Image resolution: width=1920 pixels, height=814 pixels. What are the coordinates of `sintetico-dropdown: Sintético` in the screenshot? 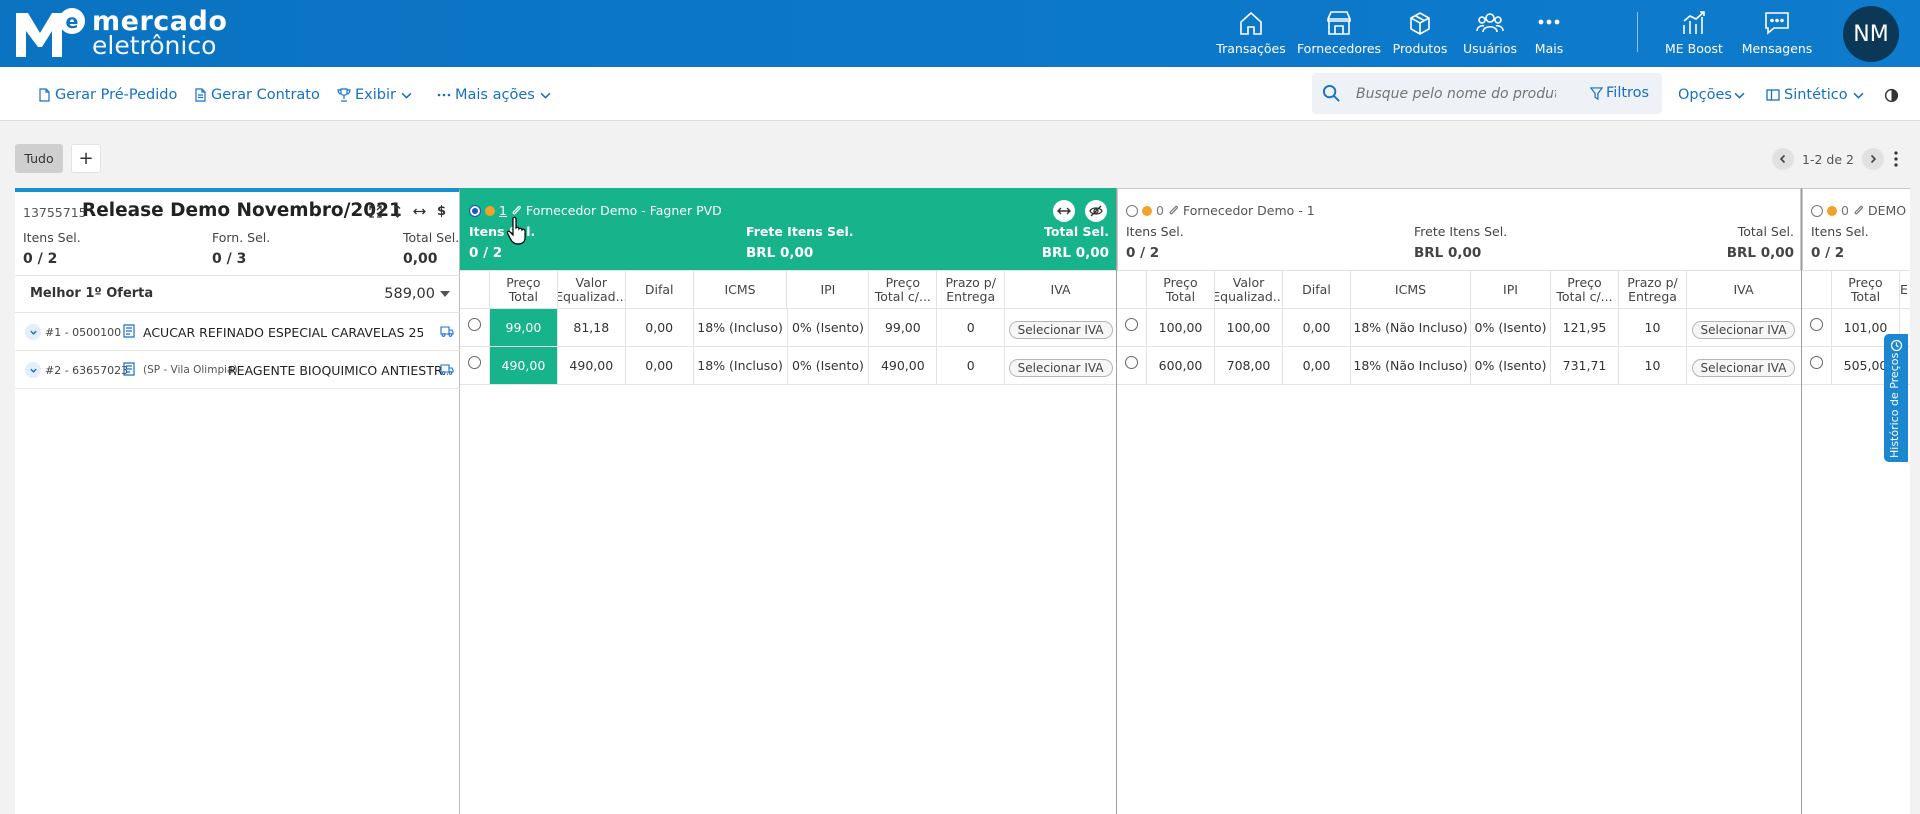 It's located at (1815, 95).